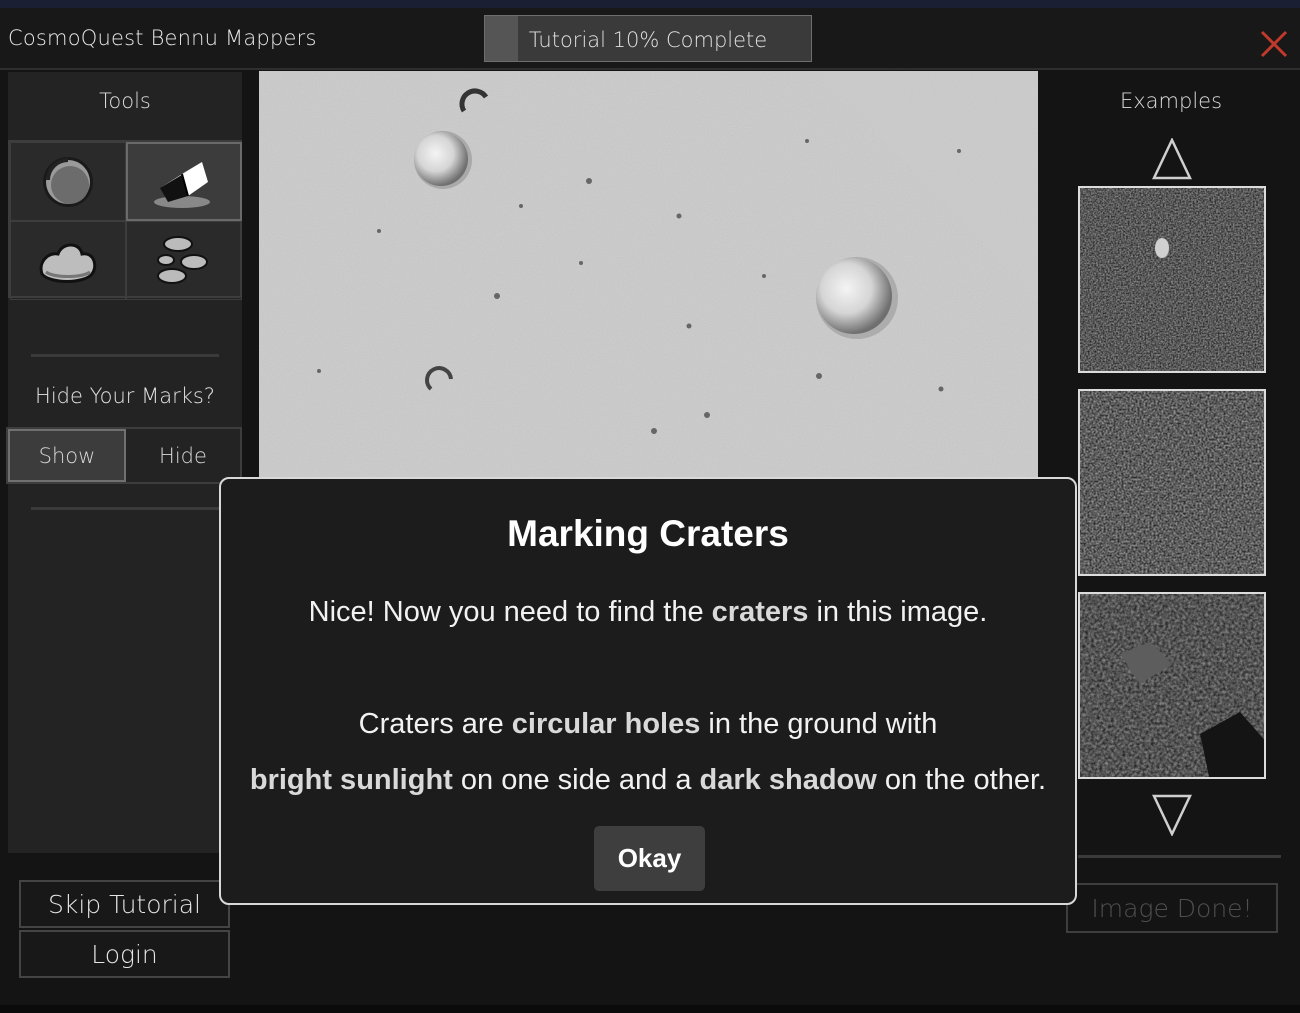 Image resolution: width=1300 pixels, height=1013 pixels. What do you see at coordinates (650, 1009) in the screenshot?
I see `bottom-strip` at bounding box center [650, 1009].